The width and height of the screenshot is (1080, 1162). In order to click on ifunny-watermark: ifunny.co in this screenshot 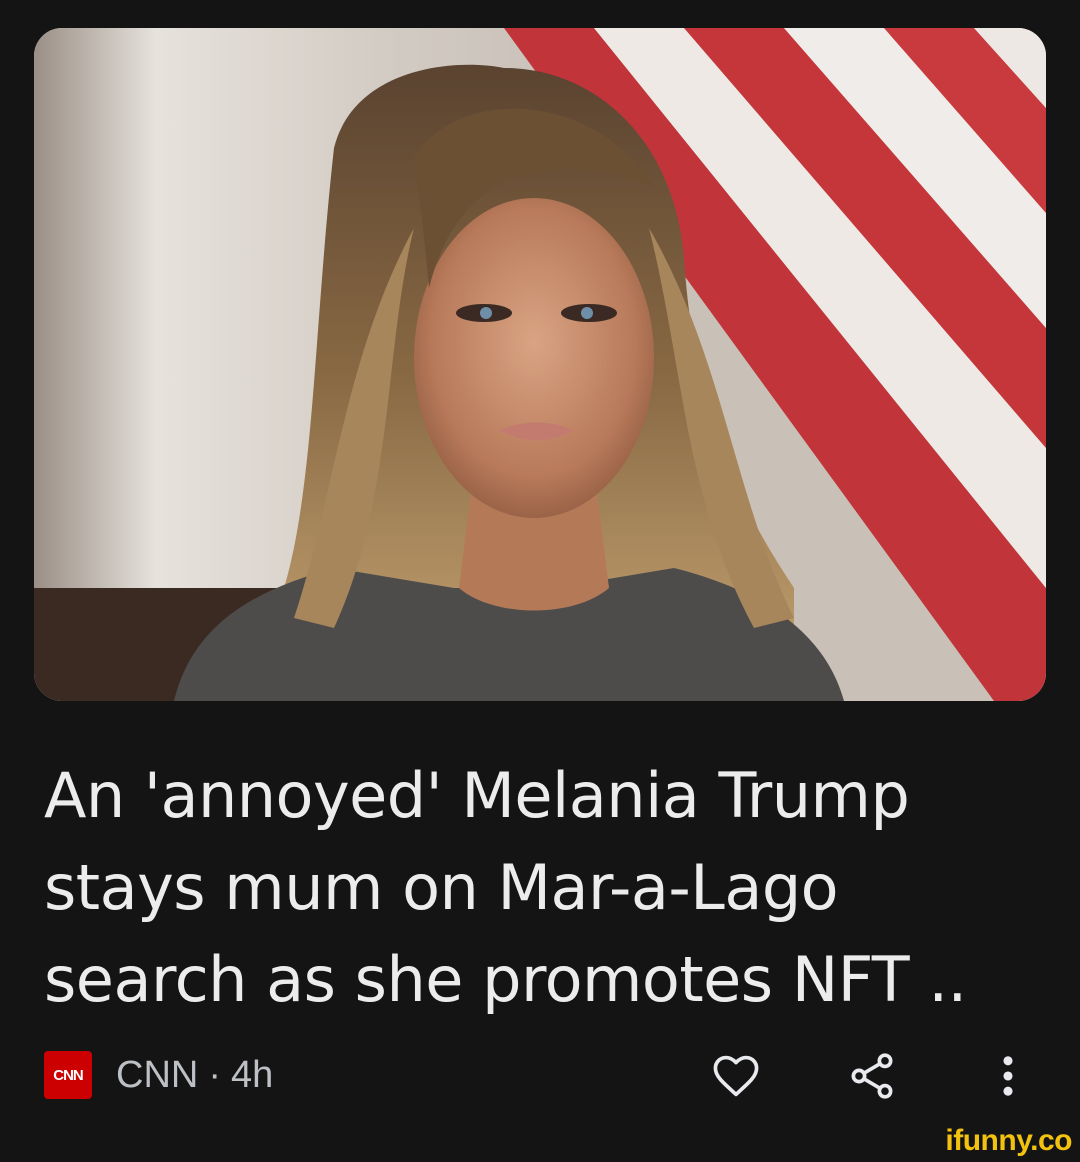, I will do `click(1008, 1140)`.